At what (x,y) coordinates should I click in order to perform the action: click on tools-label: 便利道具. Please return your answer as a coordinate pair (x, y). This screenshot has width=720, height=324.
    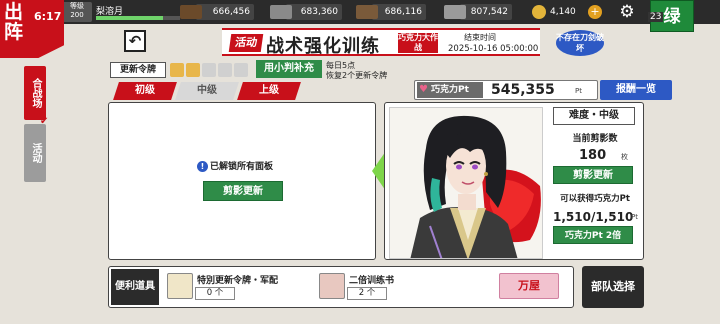
    Looking at the image, I should click on (135, 287).